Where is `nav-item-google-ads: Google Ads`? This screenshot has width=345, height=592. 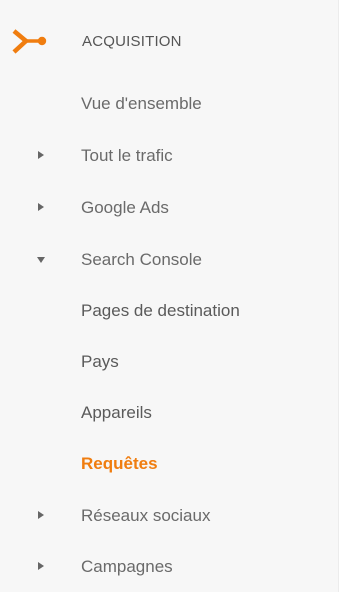
nav-item-google-ads: Google Ads is located at coordinates (169, 208).